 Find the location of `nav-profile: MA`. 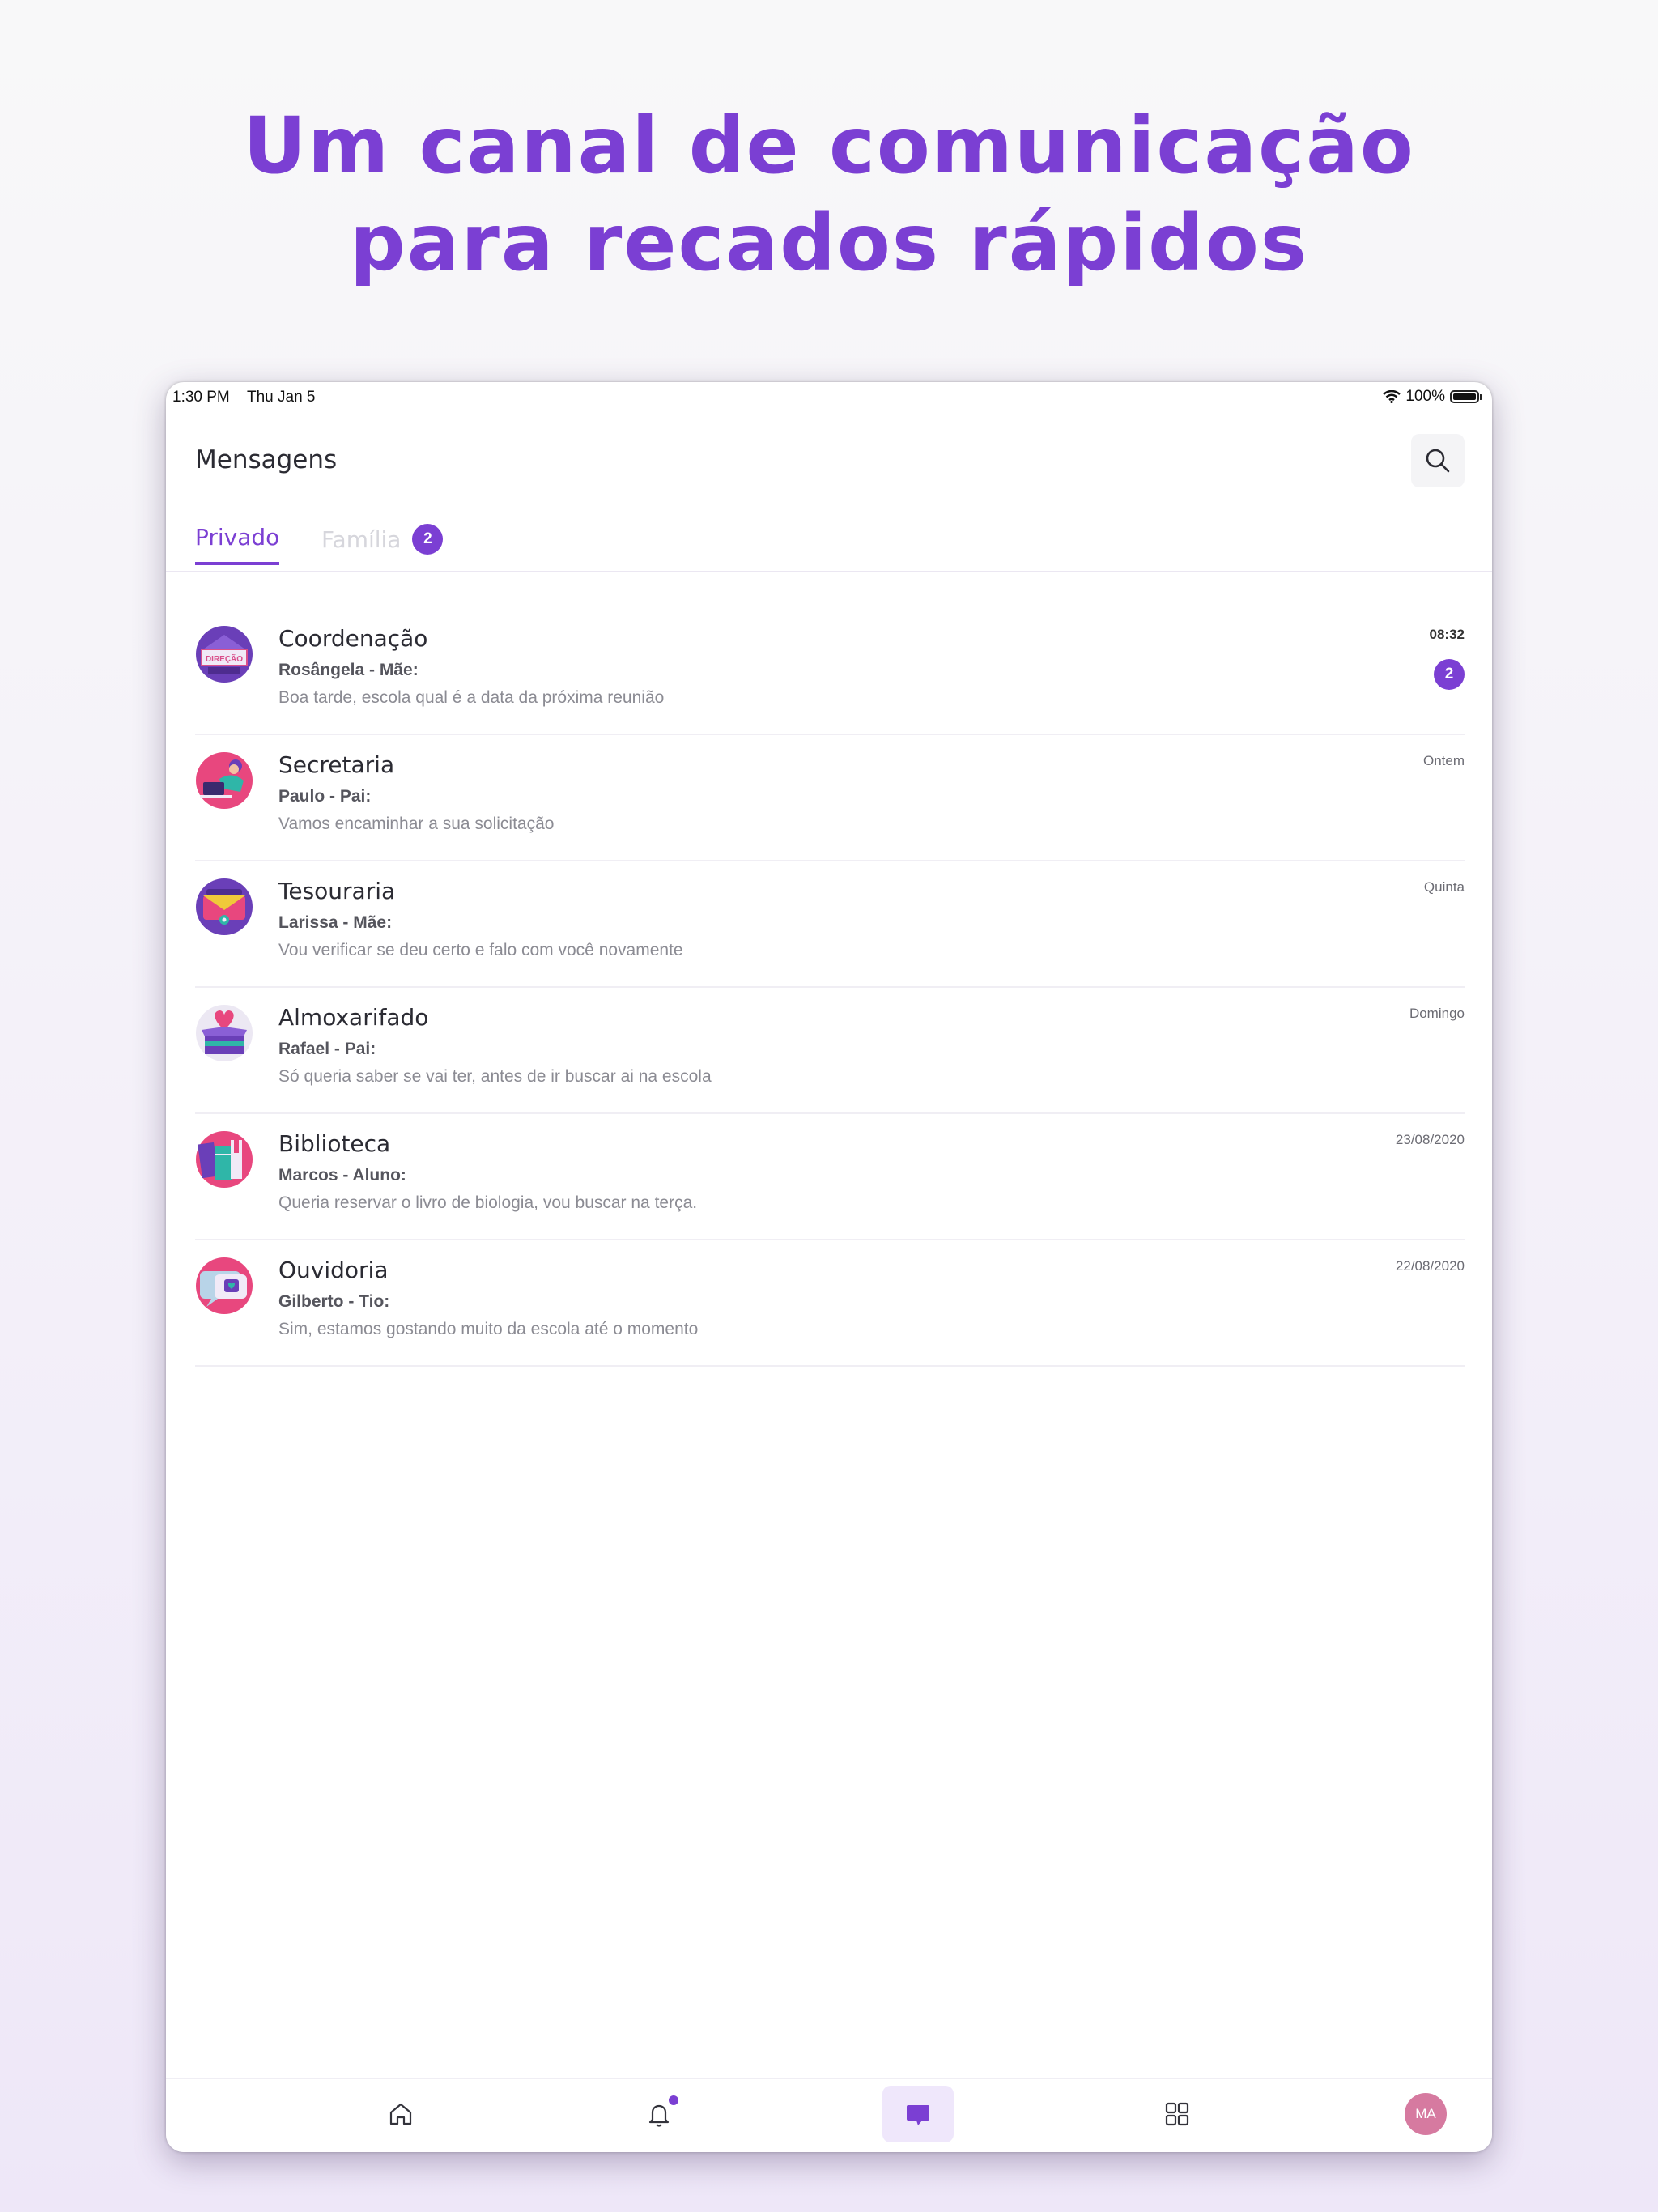

nav-profile: MA is located at coordinates (1425, 2114).